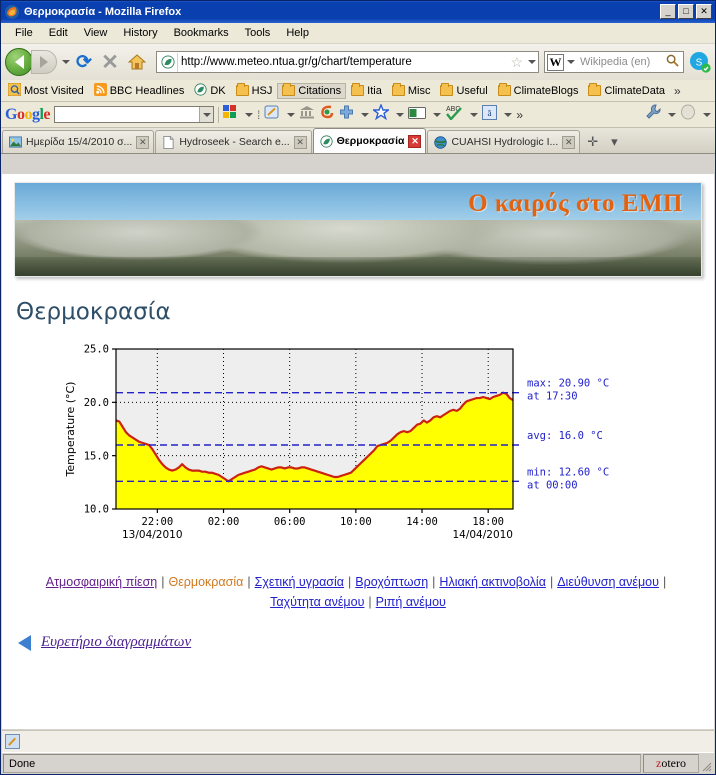 This screenshot has height=775, width=716. I want to click on maximize-button: □, so click(686, 11).